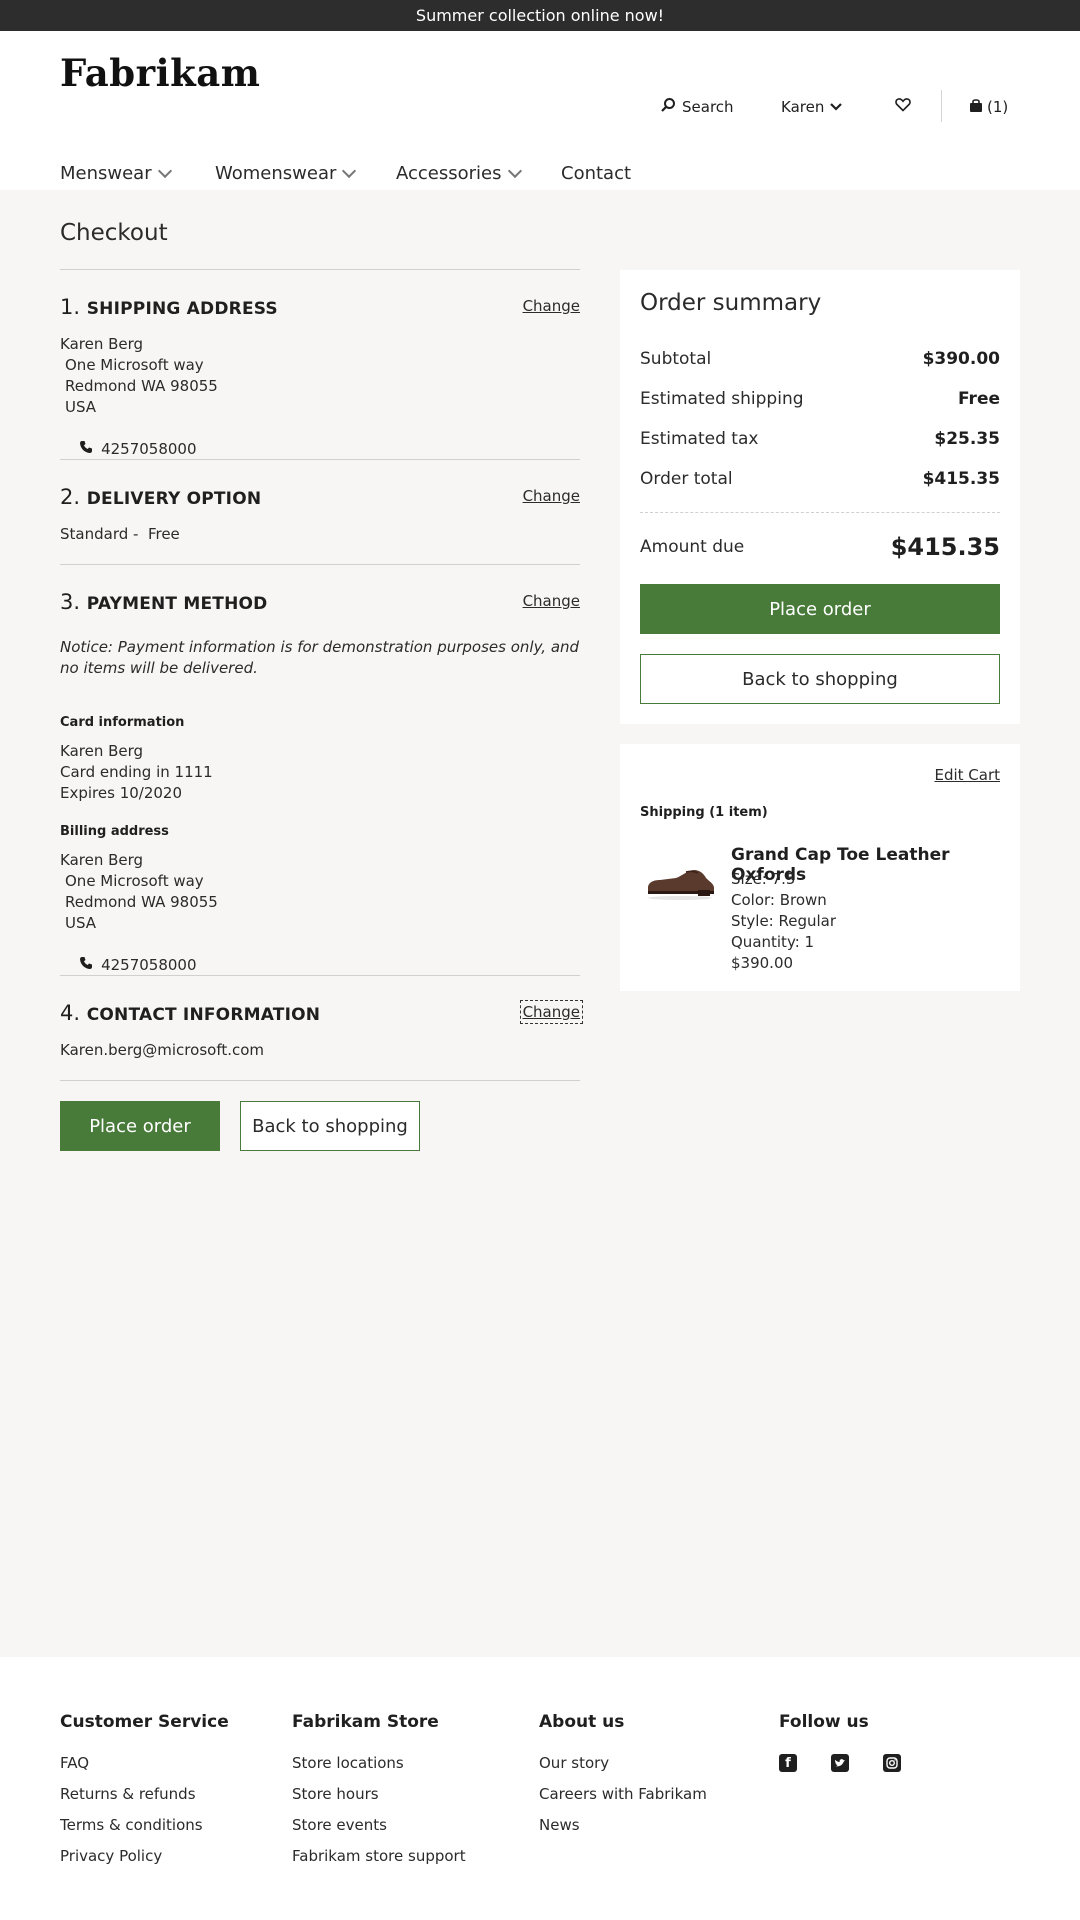 This screenshot has width=1080, height=1920. What do you see at coordinates (708, 107) in the screenshot?
I see `search-label: Search` at bounding box center [708, 107].